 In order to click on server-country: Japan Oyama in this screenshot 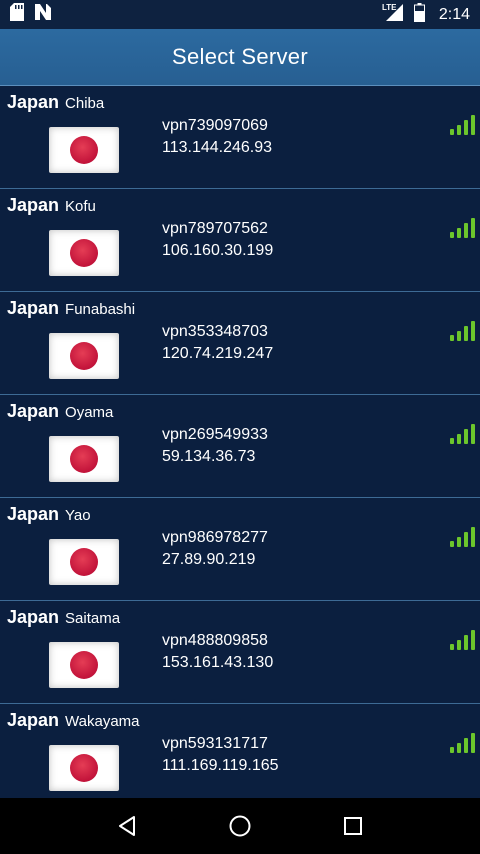, I will do `click(60, 411)`.